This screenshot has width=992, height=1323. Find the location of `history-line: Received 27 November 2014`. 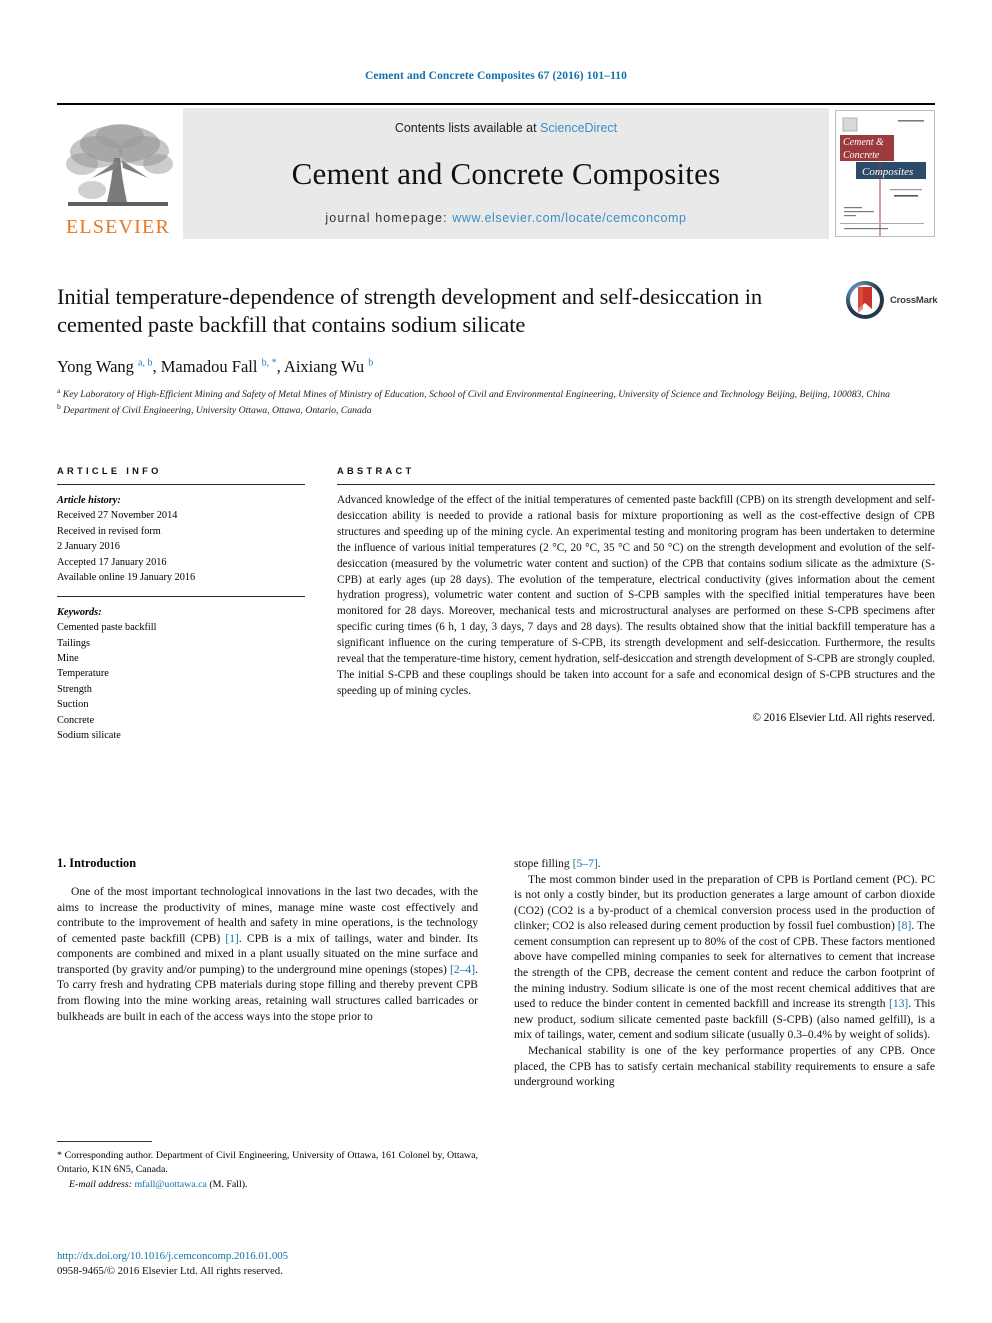

history-line: Received 27 November 2014 is located at coordinates (117, 516).